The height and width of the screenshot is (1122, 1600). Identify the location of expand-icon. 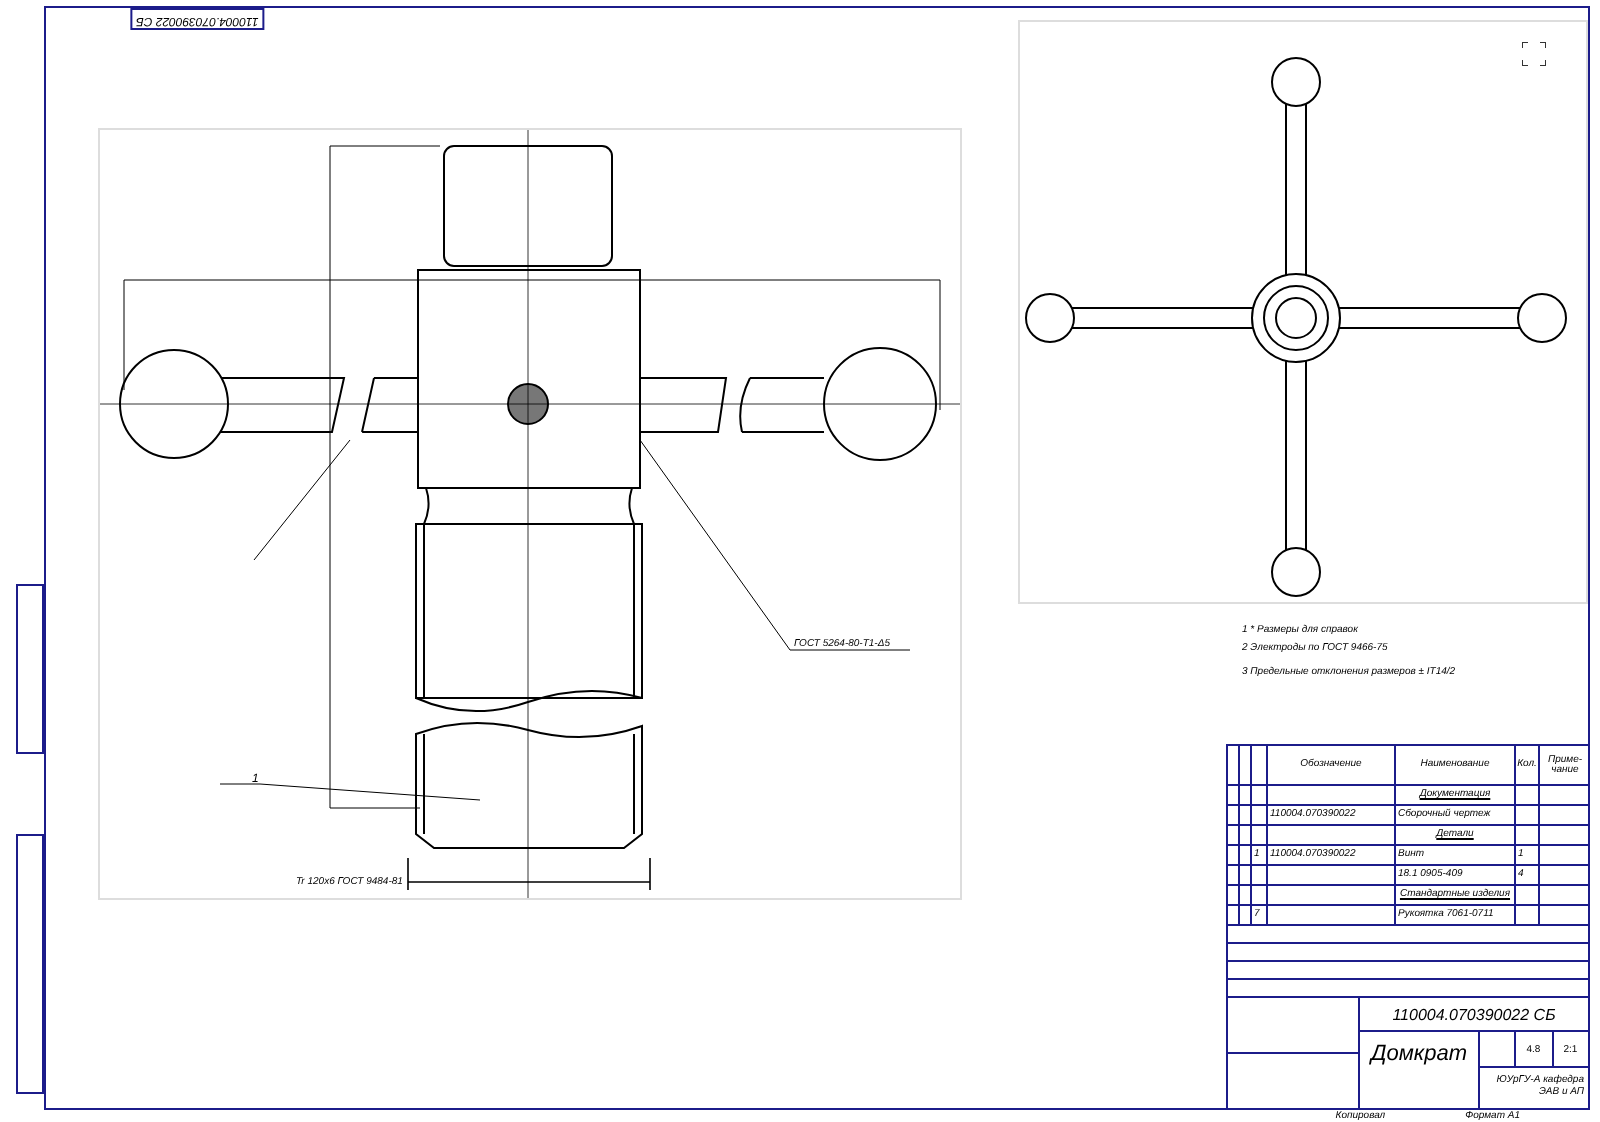
(1534, 54).